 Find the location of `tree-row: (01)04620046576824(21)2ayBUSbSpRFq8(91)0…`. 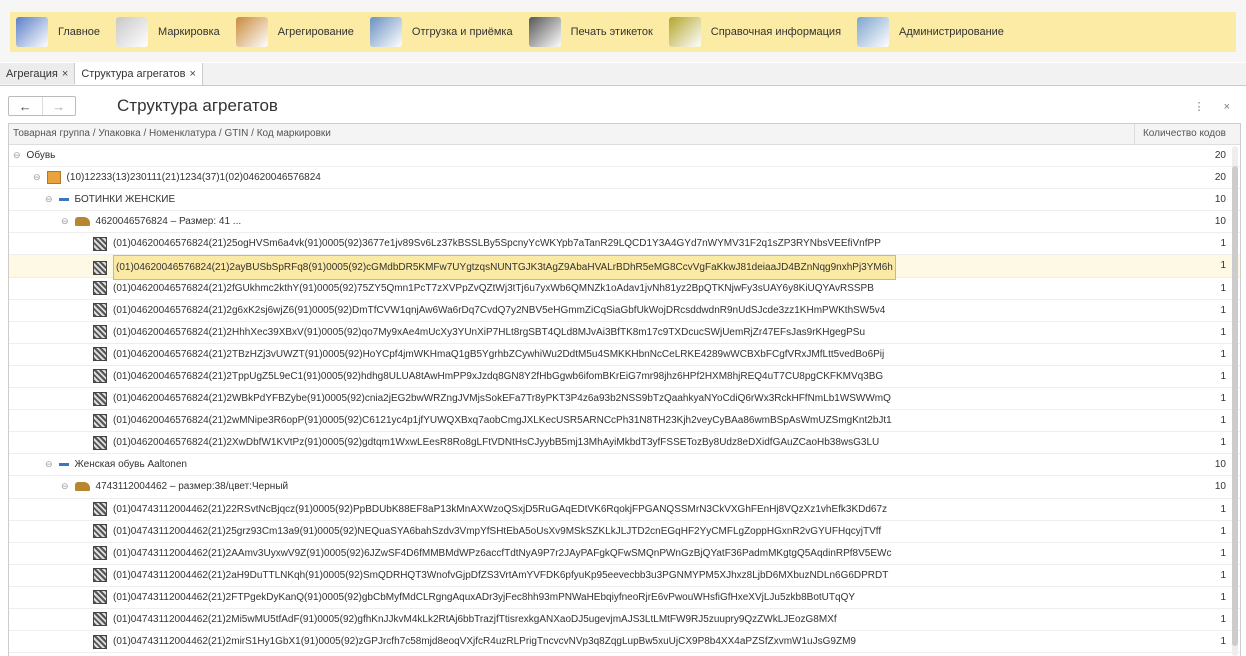

tree-row: (01)04620046576824(21)2ayBUSbSpRFq8(91)0… is located at coordinates (624, 268).